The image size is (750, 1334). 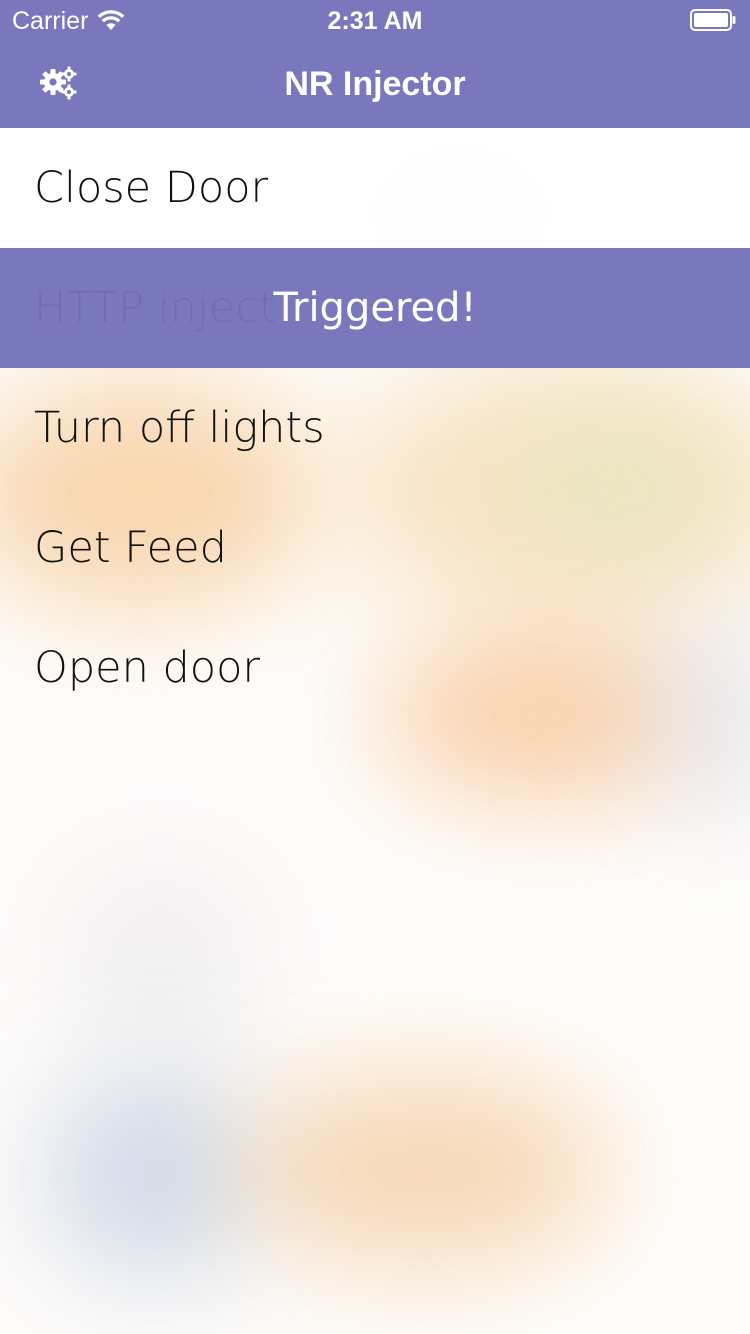 I want to click on list-item-turn-off-lights: Turn off lights, so click(x=375, y=428).